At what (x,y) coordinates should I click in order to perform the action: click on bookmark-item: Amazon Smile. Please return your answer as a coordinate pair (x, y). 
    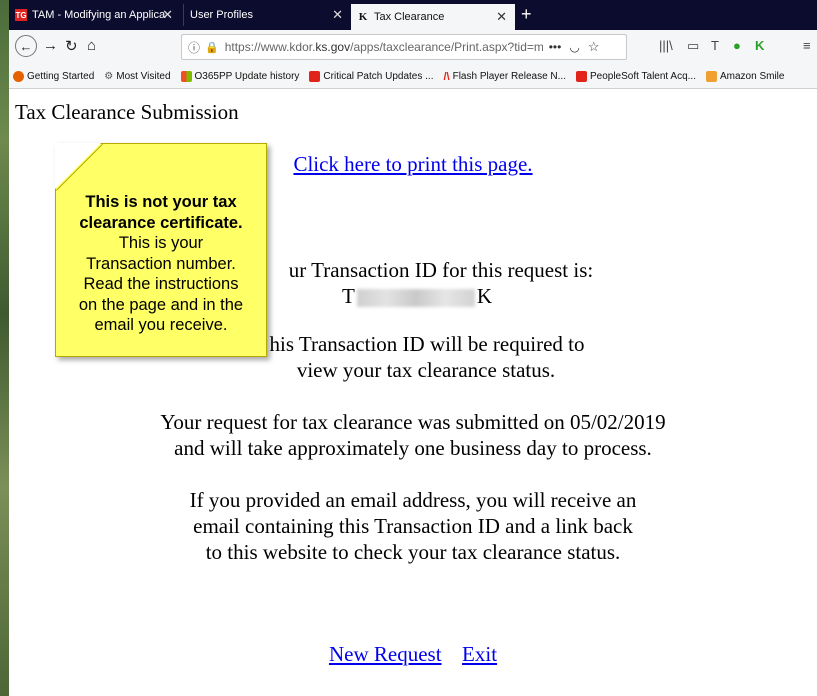
    Looking at the image, I should click on (745, 76).